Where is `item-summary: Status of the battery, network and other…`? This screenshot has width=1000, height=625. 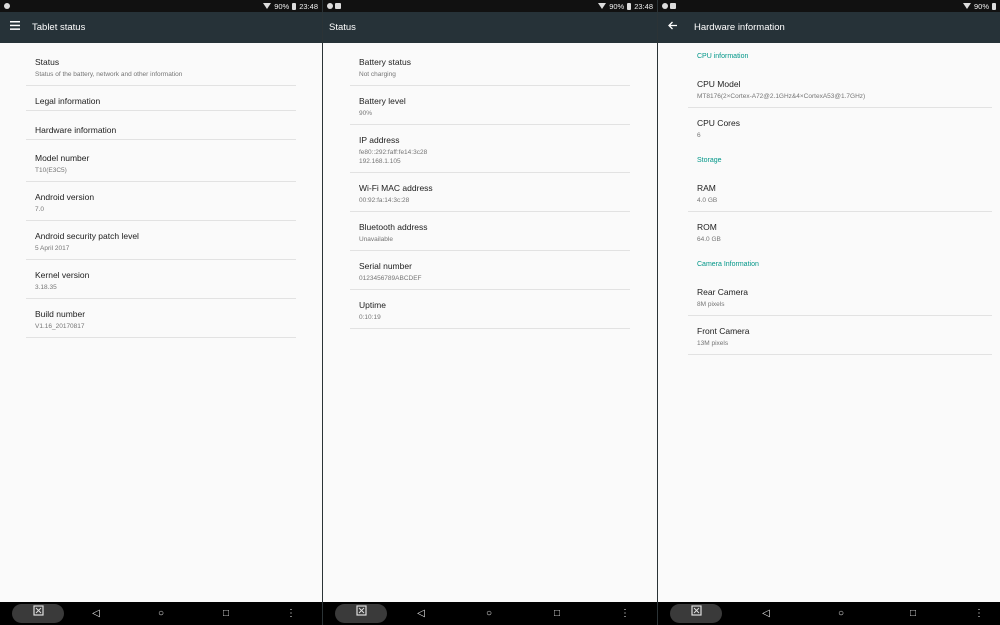 item-summary: Status of the battery, network and other… is located at coordinates (109, 74).